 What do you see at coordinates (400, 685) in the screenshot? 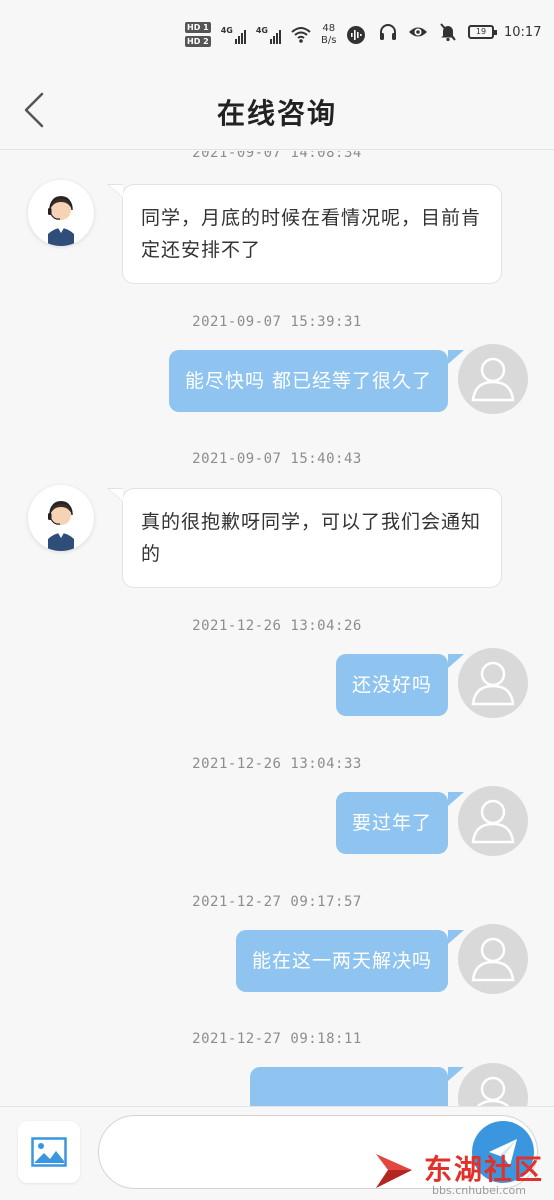
I see `user-message-bubble: 还没好吗` at bounding box center [400, 685].